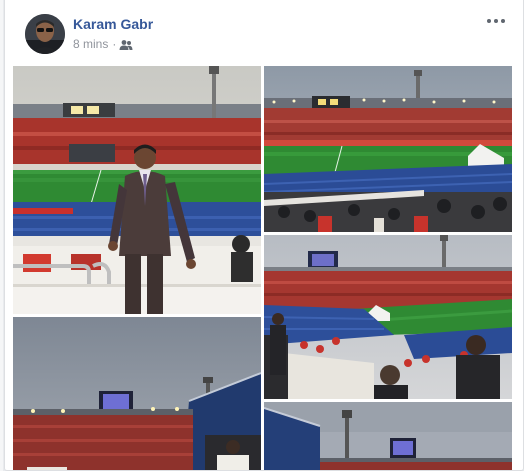  Describe the element at coordinates (126, 44) in the screenshot. I see `friends-icon` at that location.